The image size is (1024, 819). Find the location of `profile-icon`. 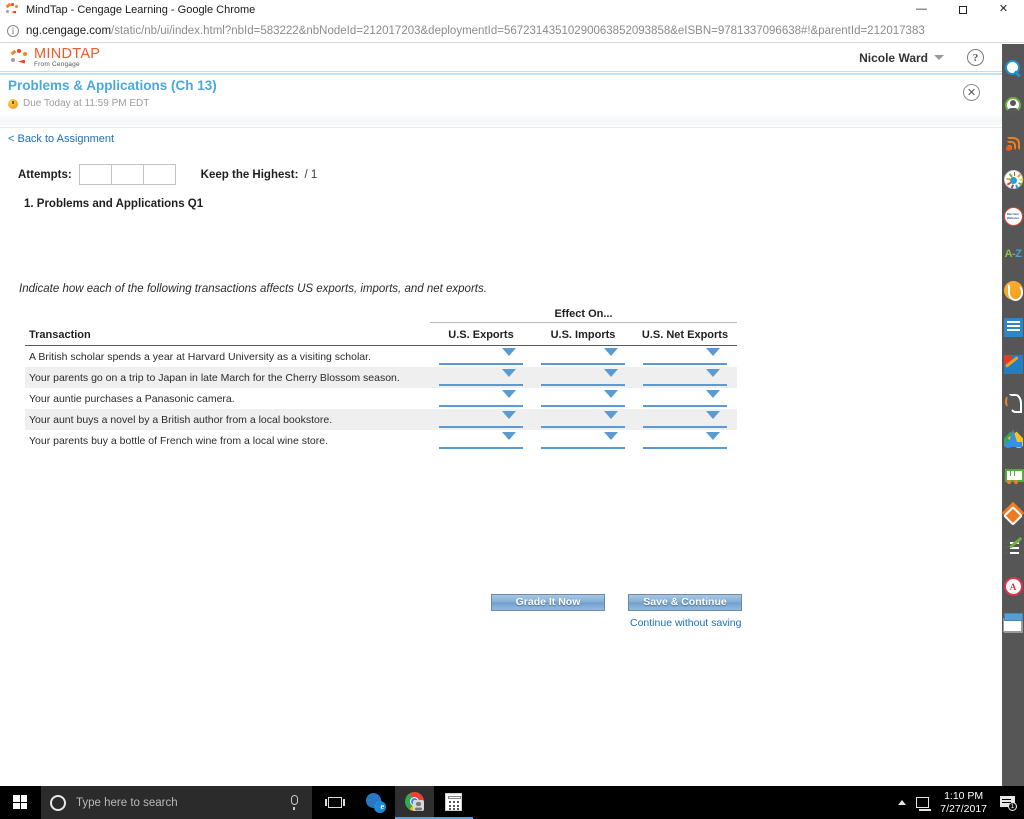

profile-icon is located at coordinates (1013, 105).